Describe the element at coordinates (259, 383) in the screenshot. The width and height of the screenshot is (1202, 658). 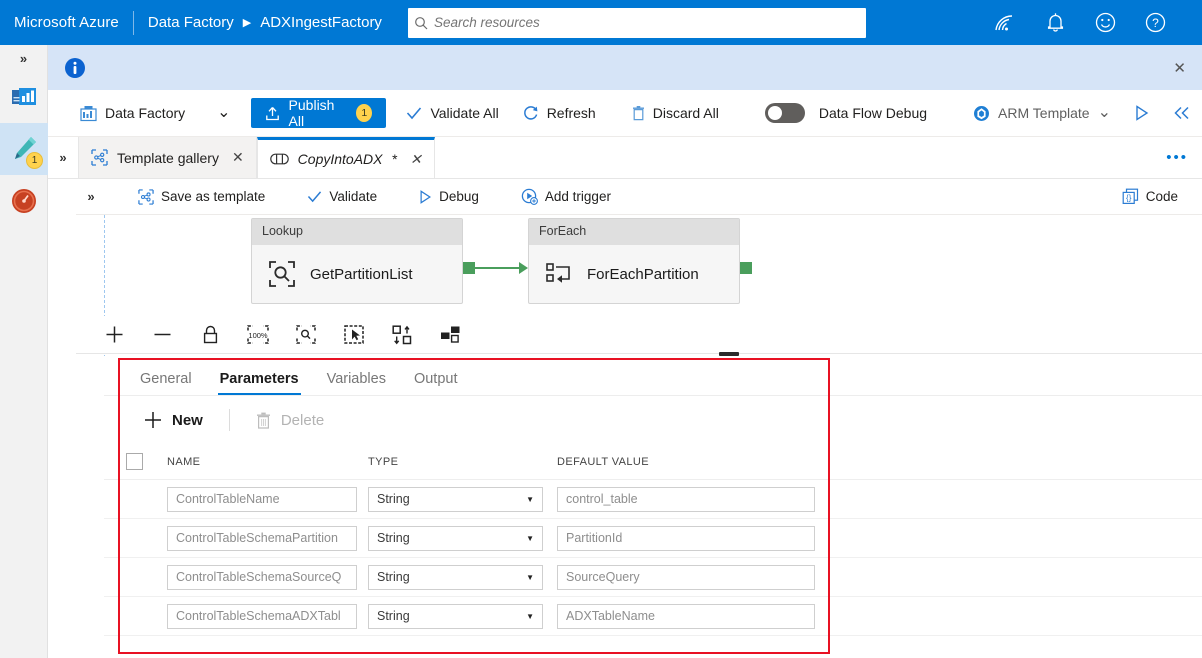
I see `tab-parameters: Parameters` at that location.